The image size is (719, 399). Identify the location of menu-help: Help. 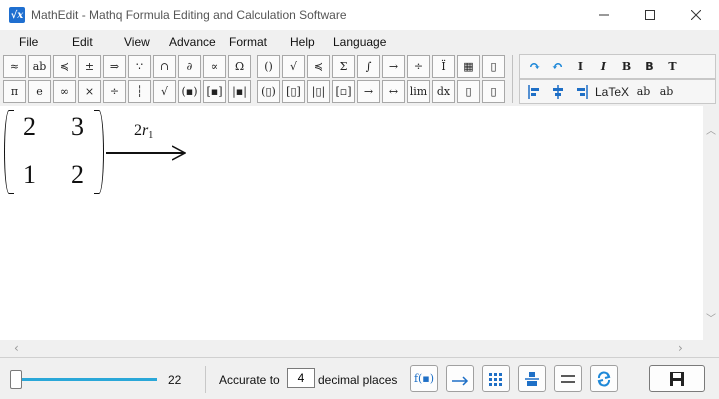
(302, 42).